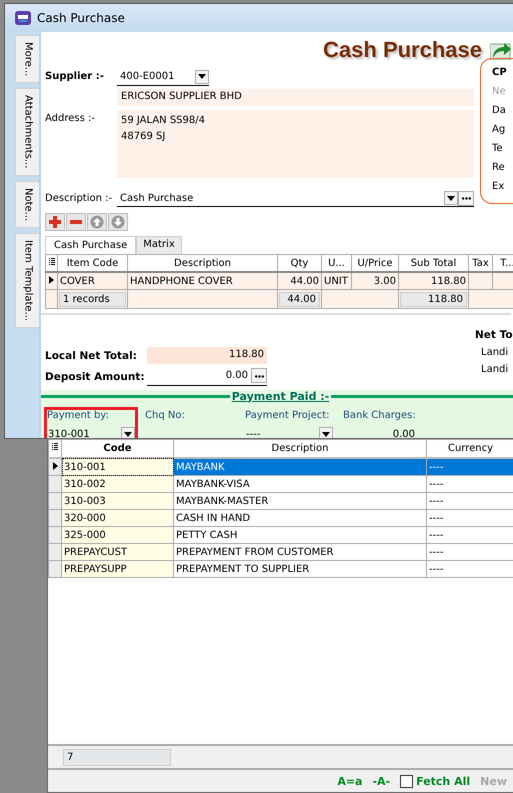  I want to click on field-label: Ne, so click(499, 92).